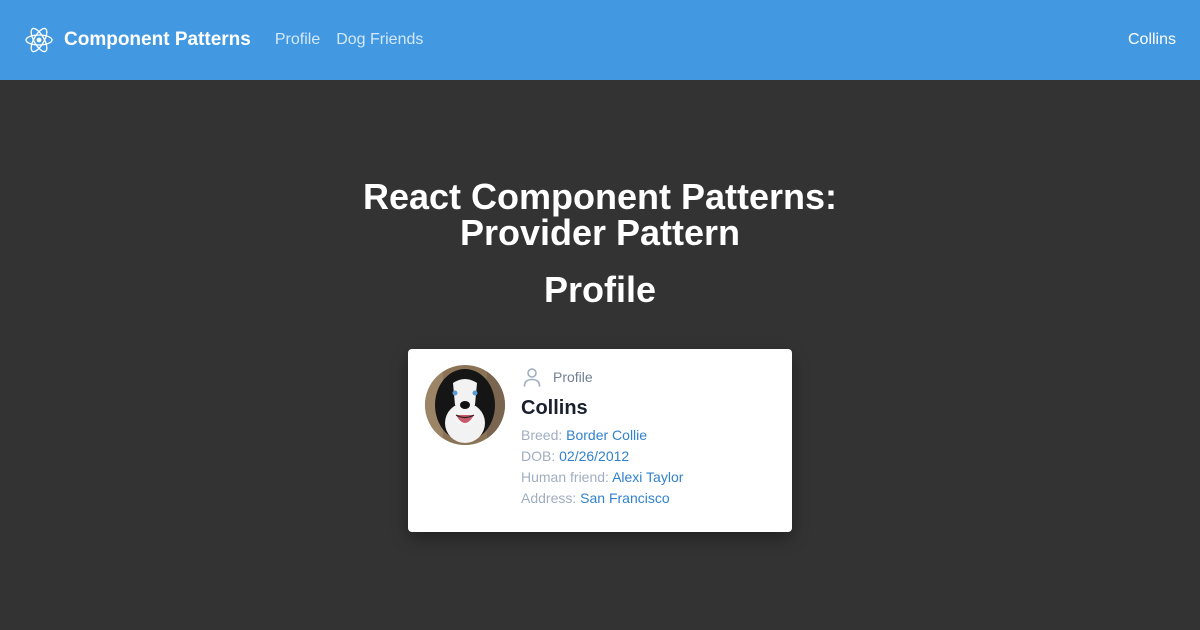 The height and width of the screenshot is (630, 1200). Describe the element at coordinates (542, 435) in the screenshot. I see `detail-key: Breed:` at that location.